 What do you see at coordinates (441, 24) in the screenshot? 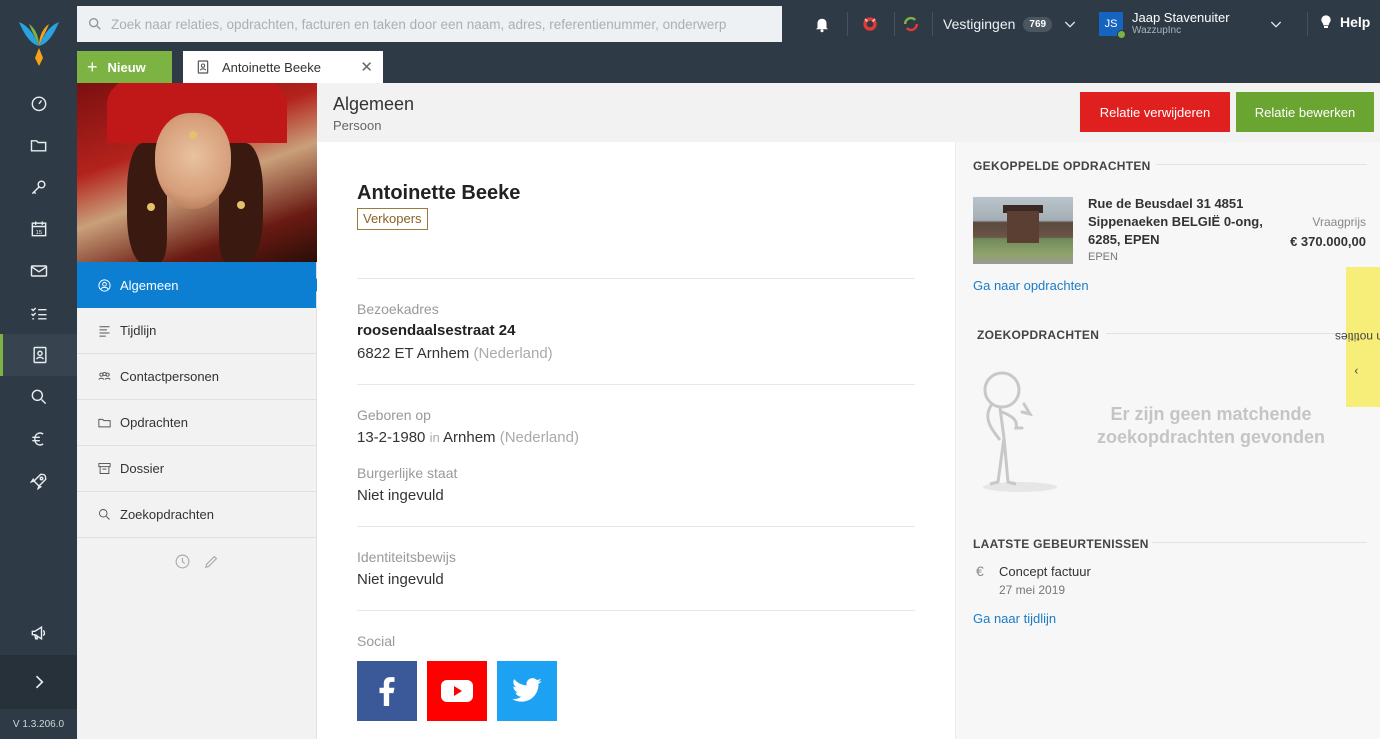
I see `search-input` at bounding box center [441, 24].